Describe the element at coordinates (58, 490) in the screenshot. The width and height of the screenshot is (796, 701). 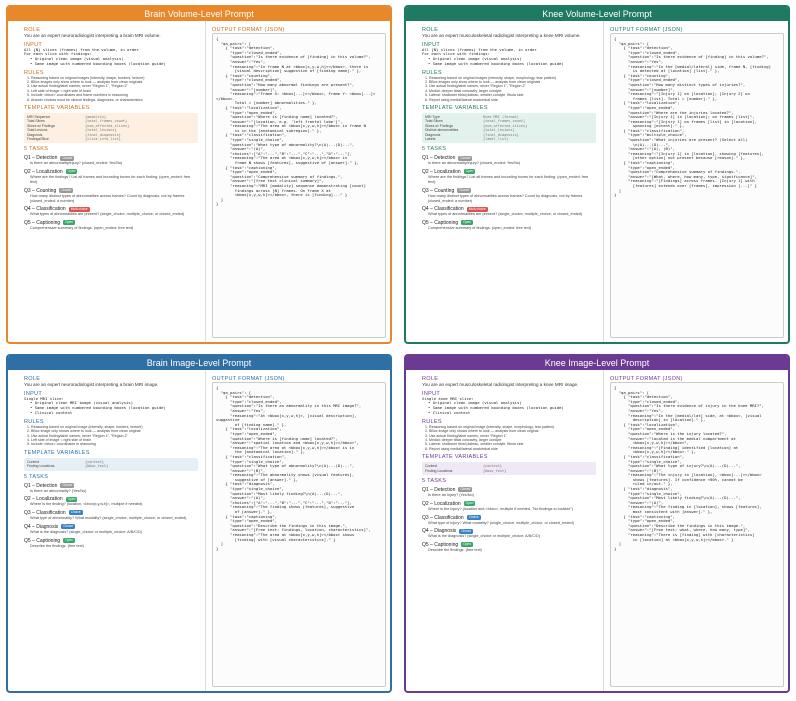
I see `task-description: Is there an abnormality? (Yes/No)` at that location.